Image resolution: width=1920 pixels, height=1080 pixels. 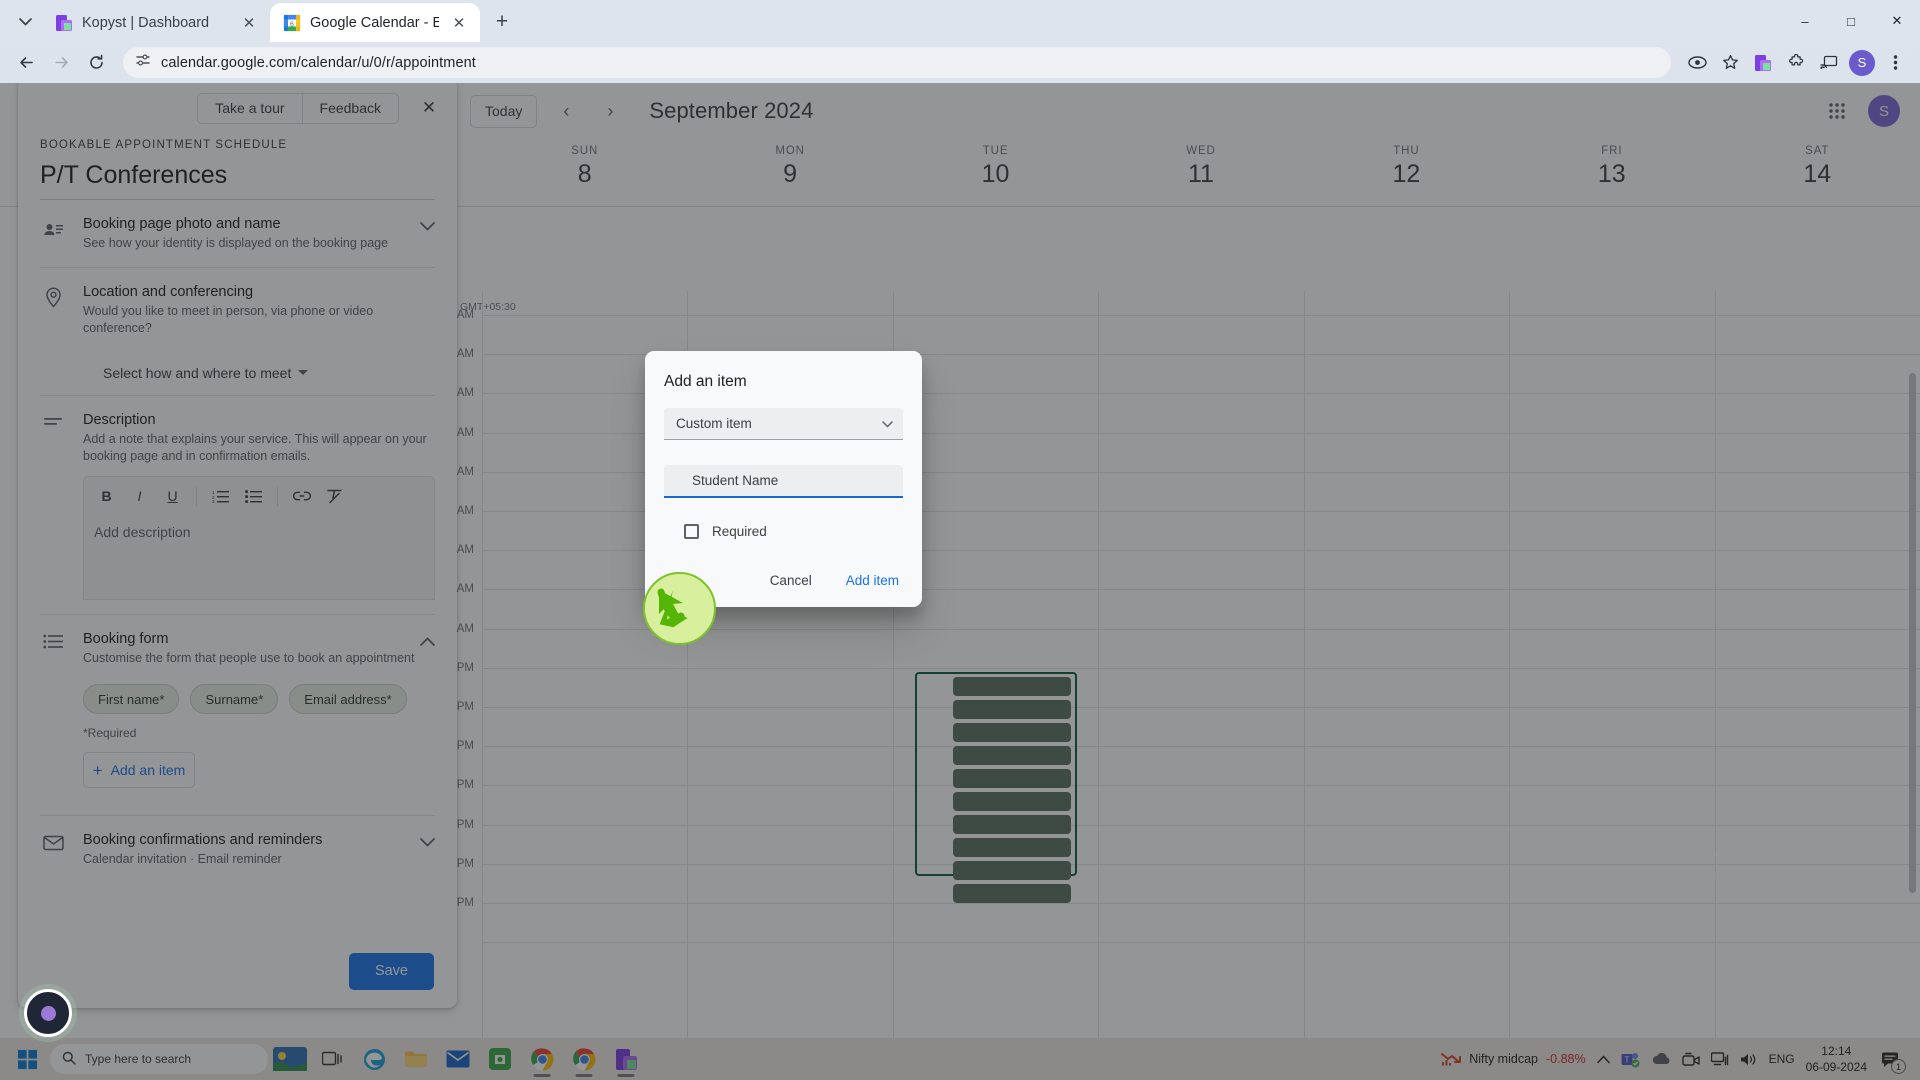 I want to click on back-icon, so click(x=26, y=63).